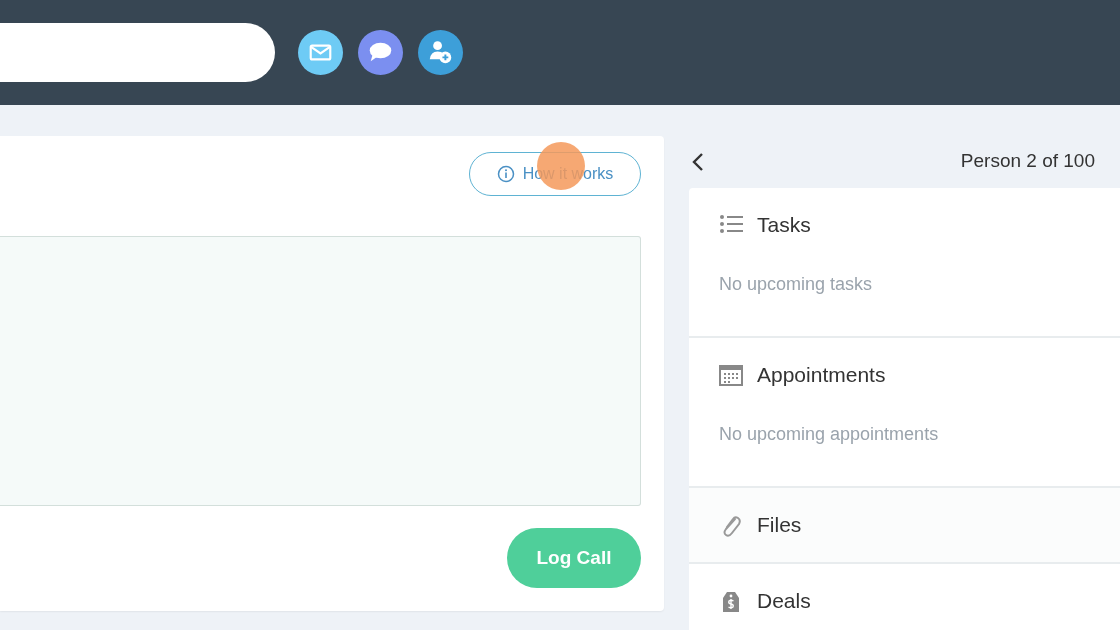 The image size is (1120, 630). I want to click on search-field, so click(137, 52).